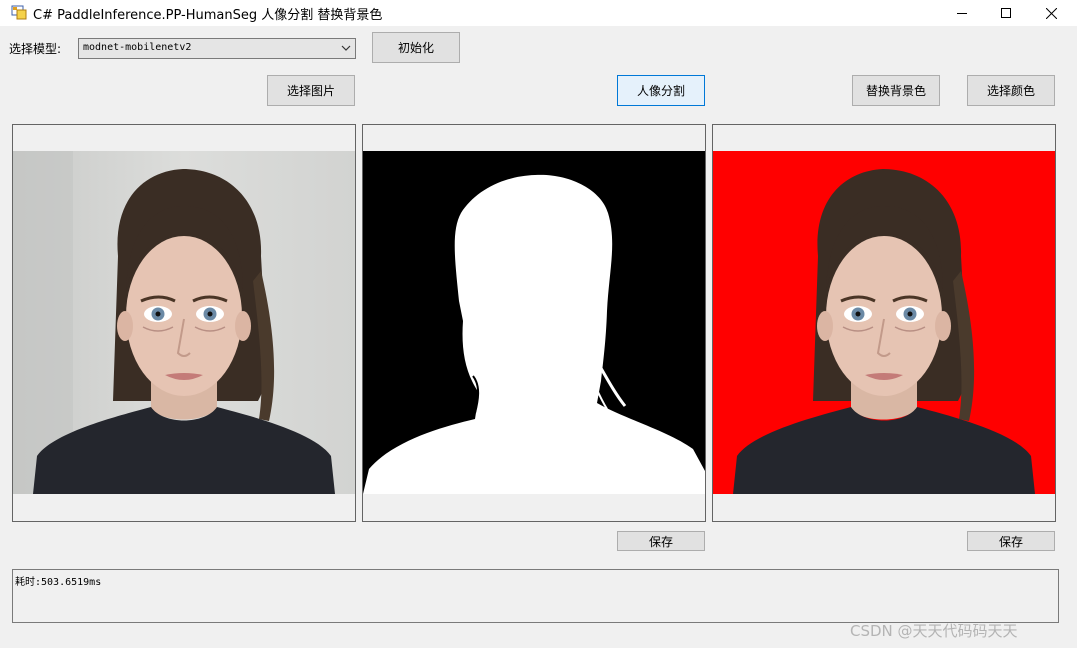 This screenshot has height=648, width=1077. I want to click on init-button: 初始化, so click(416, 47).